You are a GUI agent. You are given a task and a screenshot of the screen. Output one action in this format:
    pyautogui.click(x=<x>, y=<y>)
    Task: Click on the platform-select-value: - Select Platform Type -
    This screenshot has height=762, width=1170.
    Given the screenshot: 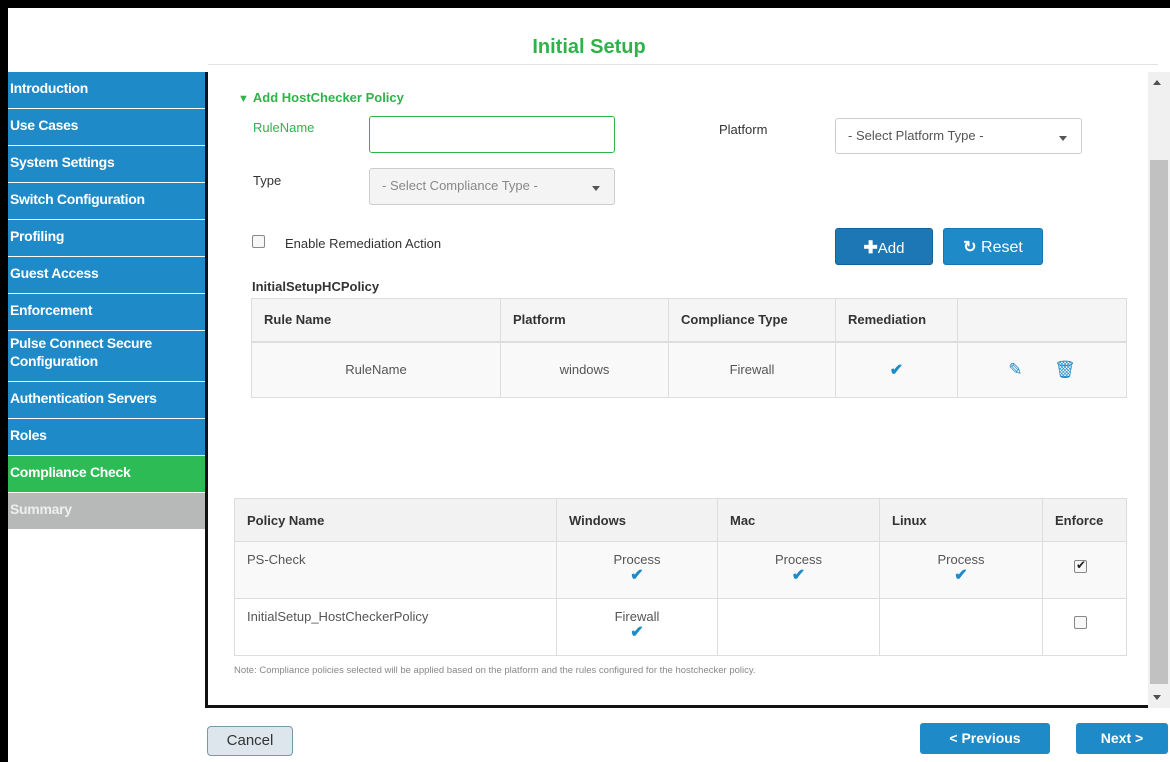 What is the action you would take?
    pyautogui.click(x=916, y=135)
    